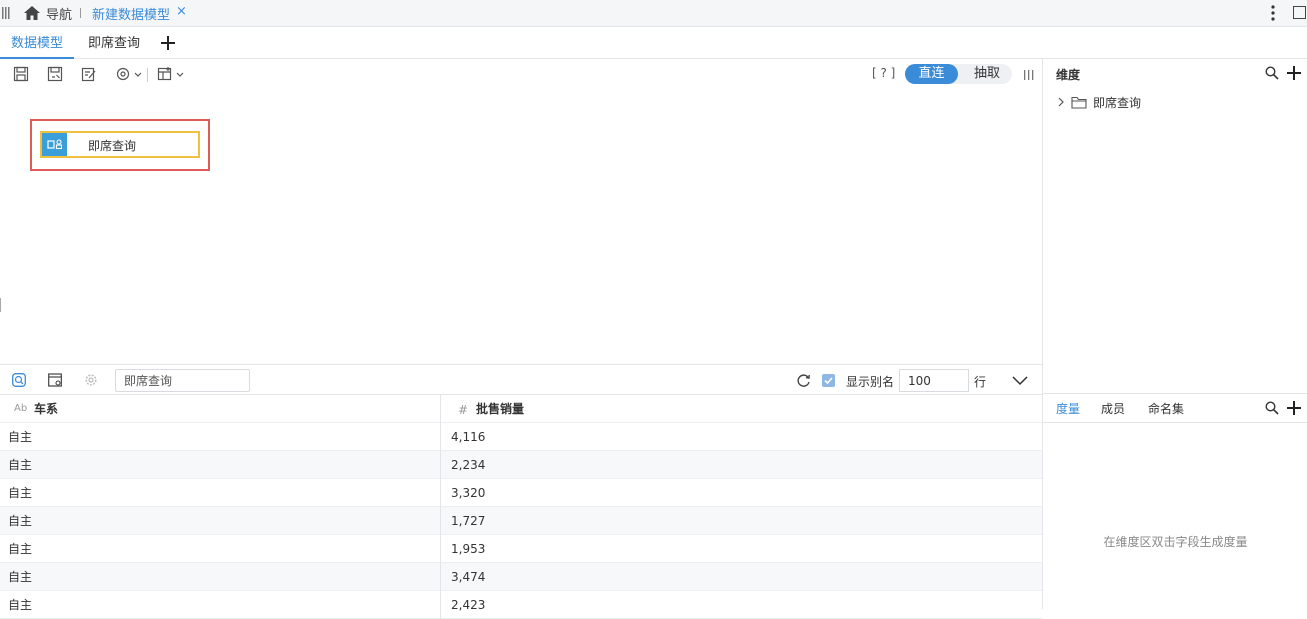  Describe the element at coordinates (21, 408) in the screenshot. I see `text-type-icon: Ab` at that location.